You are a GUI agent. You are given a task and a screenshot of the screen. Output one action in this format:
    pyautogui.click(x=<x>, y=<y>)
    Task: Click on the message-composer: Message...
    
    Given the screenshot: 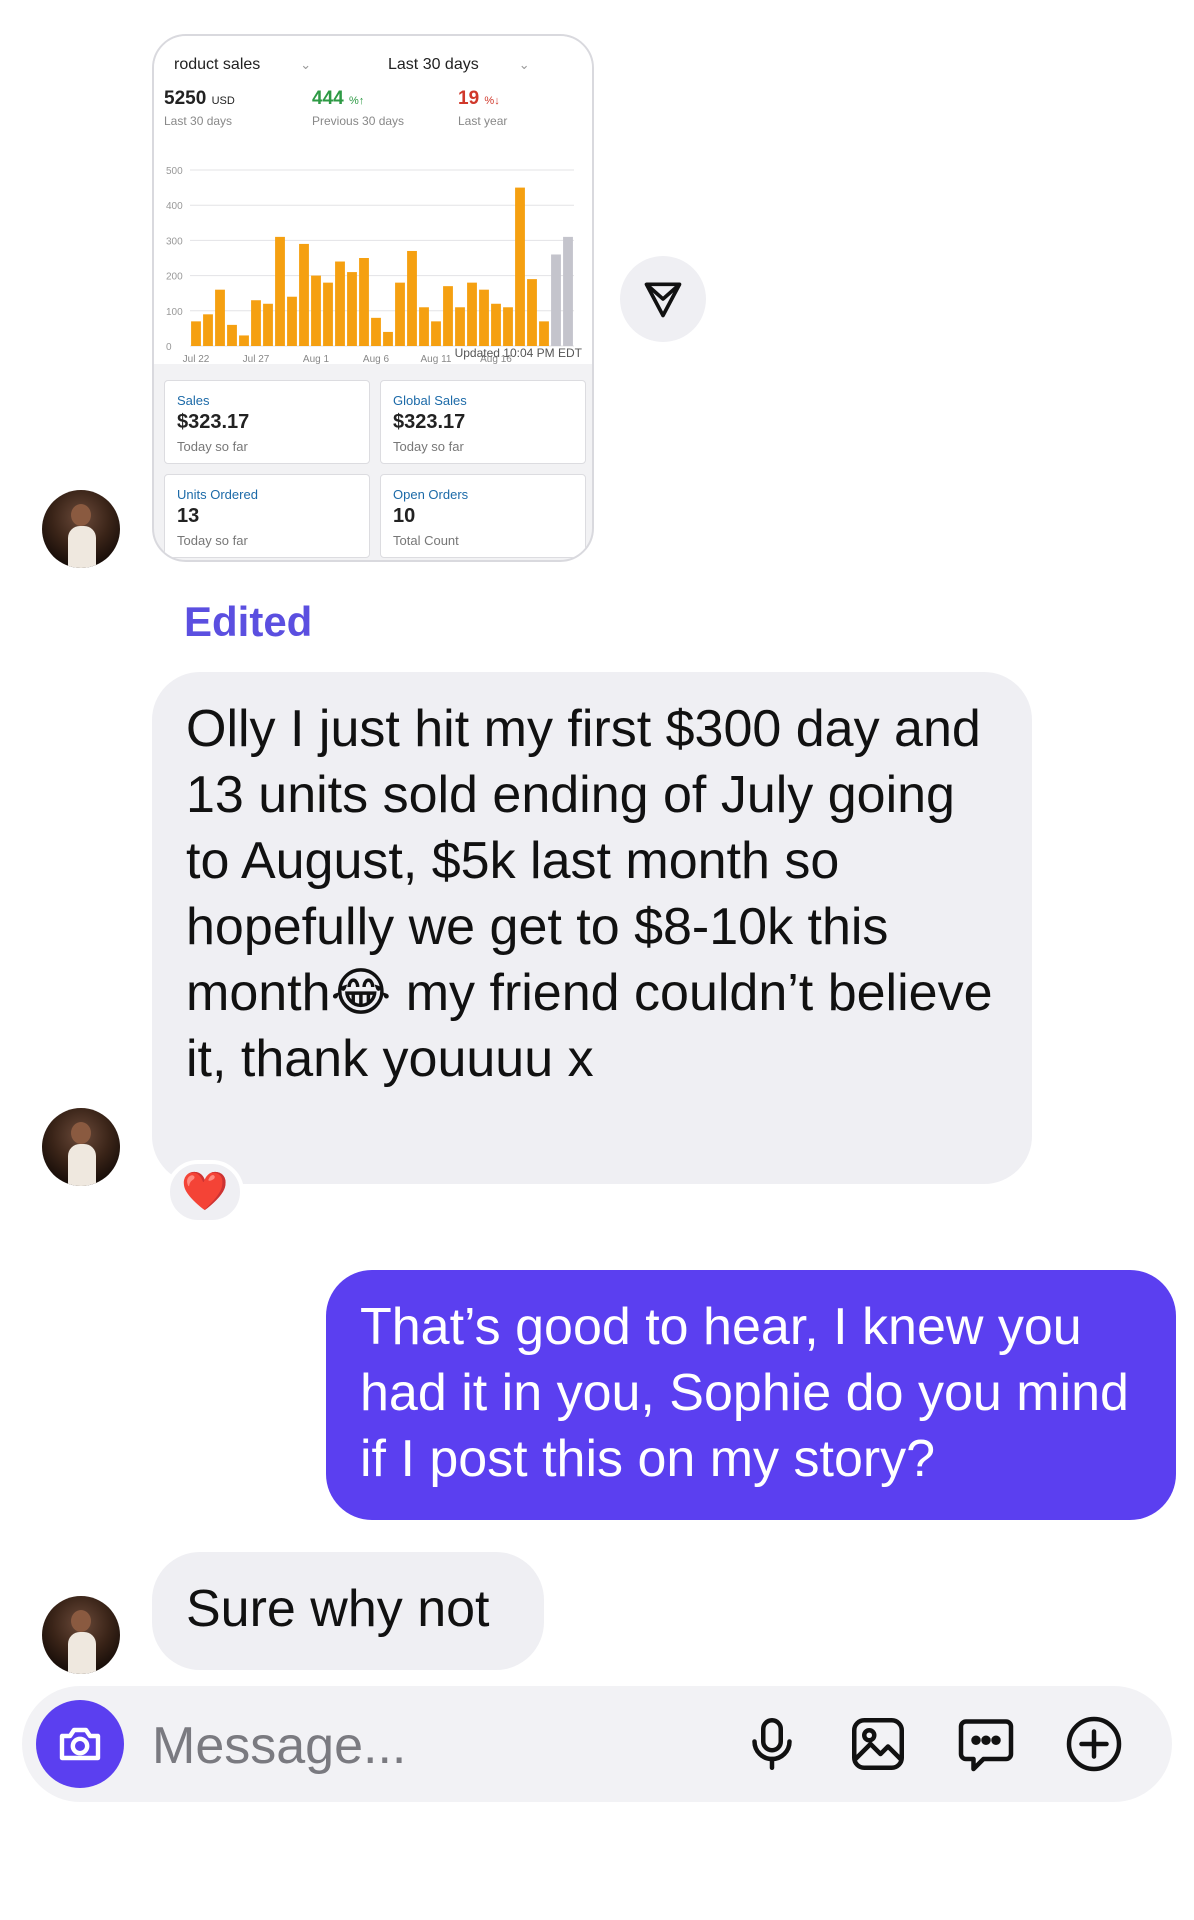 What is the action you would take?
    pyautogui.click(x=597, y=1744)
    